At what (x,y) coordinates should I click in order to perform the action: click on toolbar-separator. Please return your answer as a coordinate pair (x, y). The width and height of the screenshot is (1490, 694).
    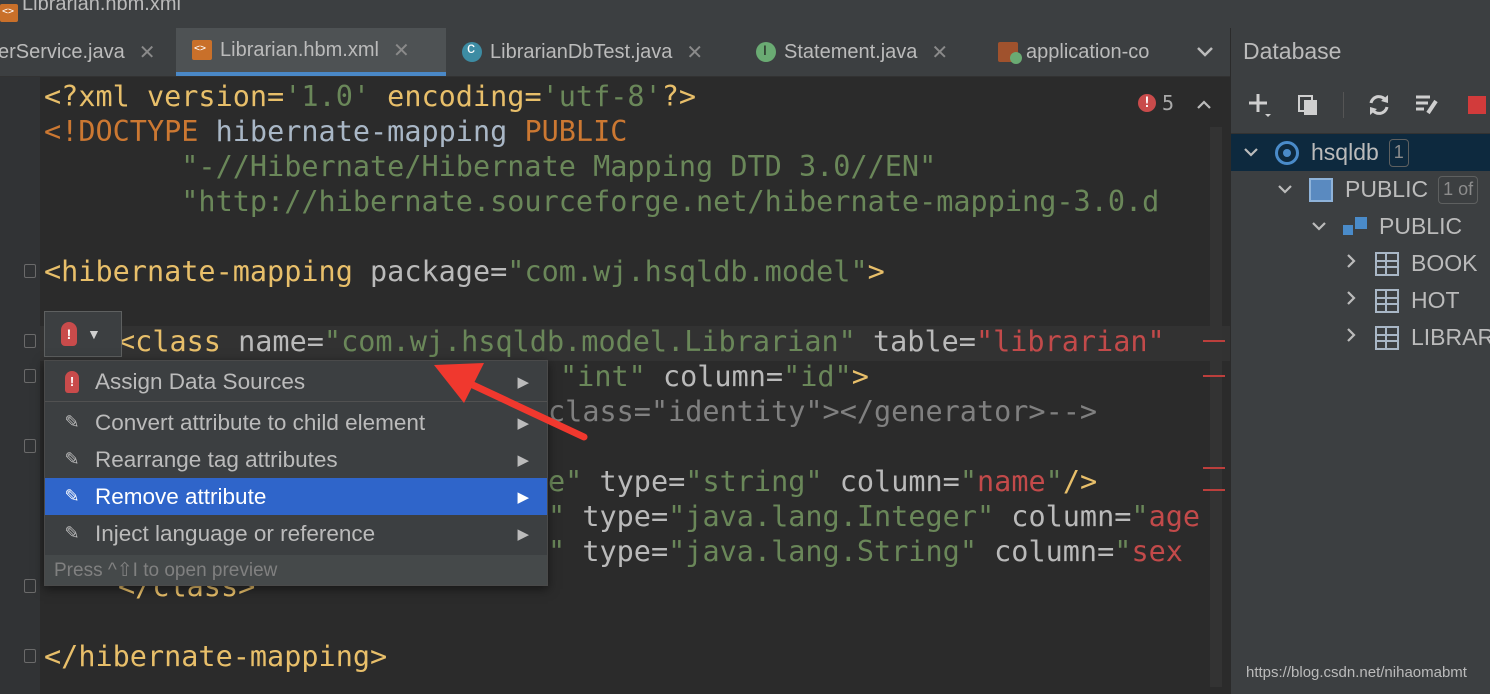
    Looking at the image, I should click on (1343, 104).